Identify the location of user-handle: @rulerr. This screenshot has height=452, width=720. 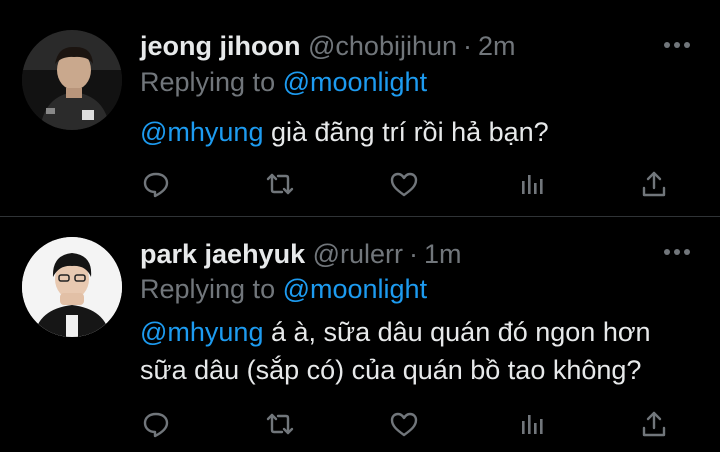
(358, 254).